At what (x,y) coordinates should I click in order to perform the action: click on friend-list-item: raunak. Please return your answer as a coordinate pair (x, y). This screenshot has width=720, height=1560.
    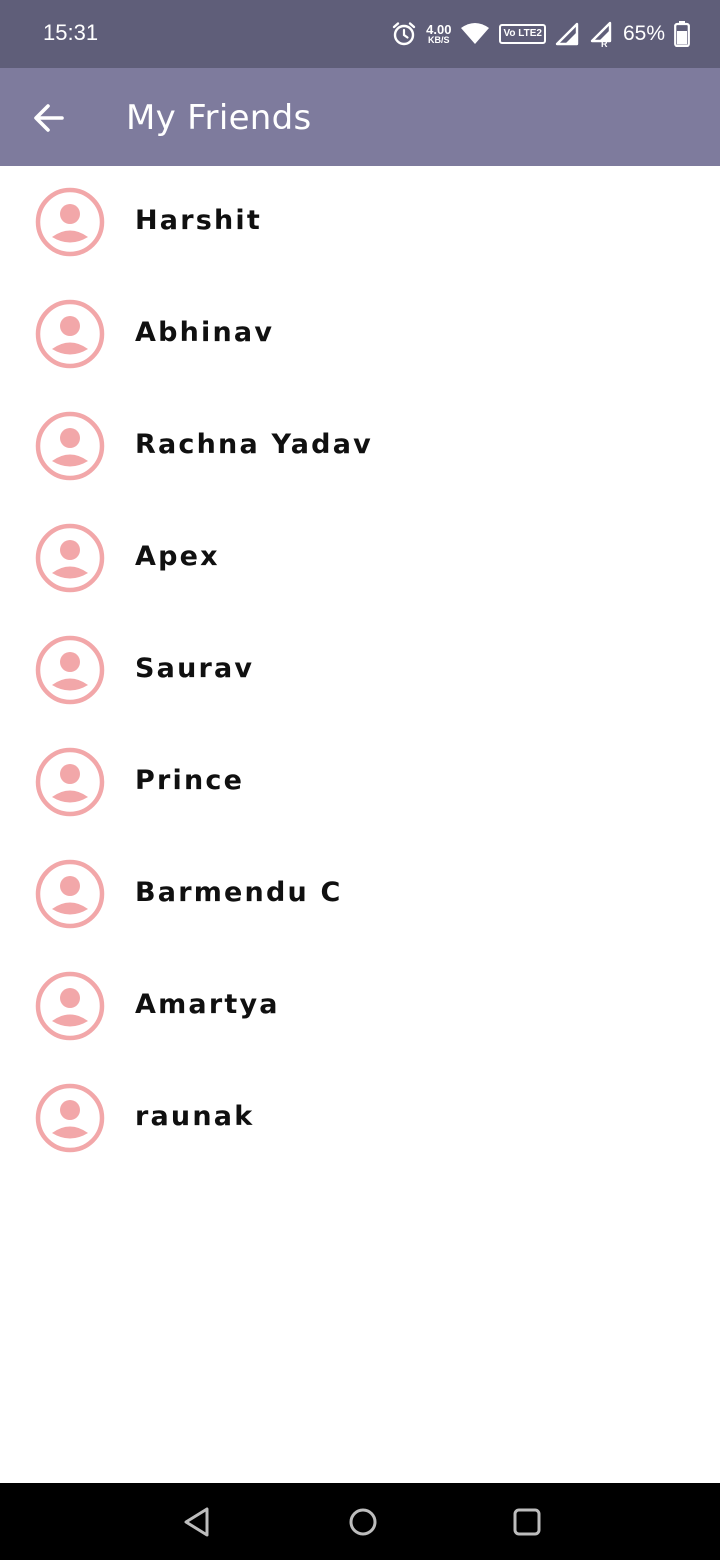
    Looking at the image, I should click on (360, 1118).